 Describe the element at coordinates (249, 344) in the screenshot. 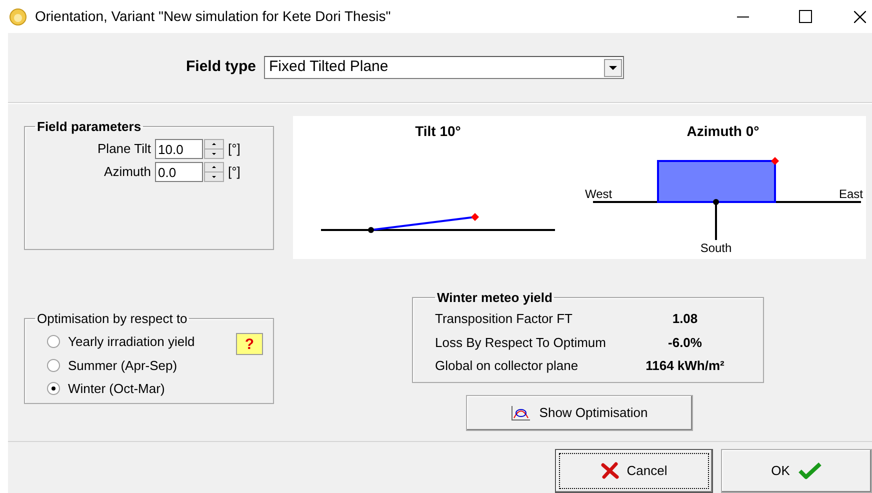

I see `help-button: ?` at that location.